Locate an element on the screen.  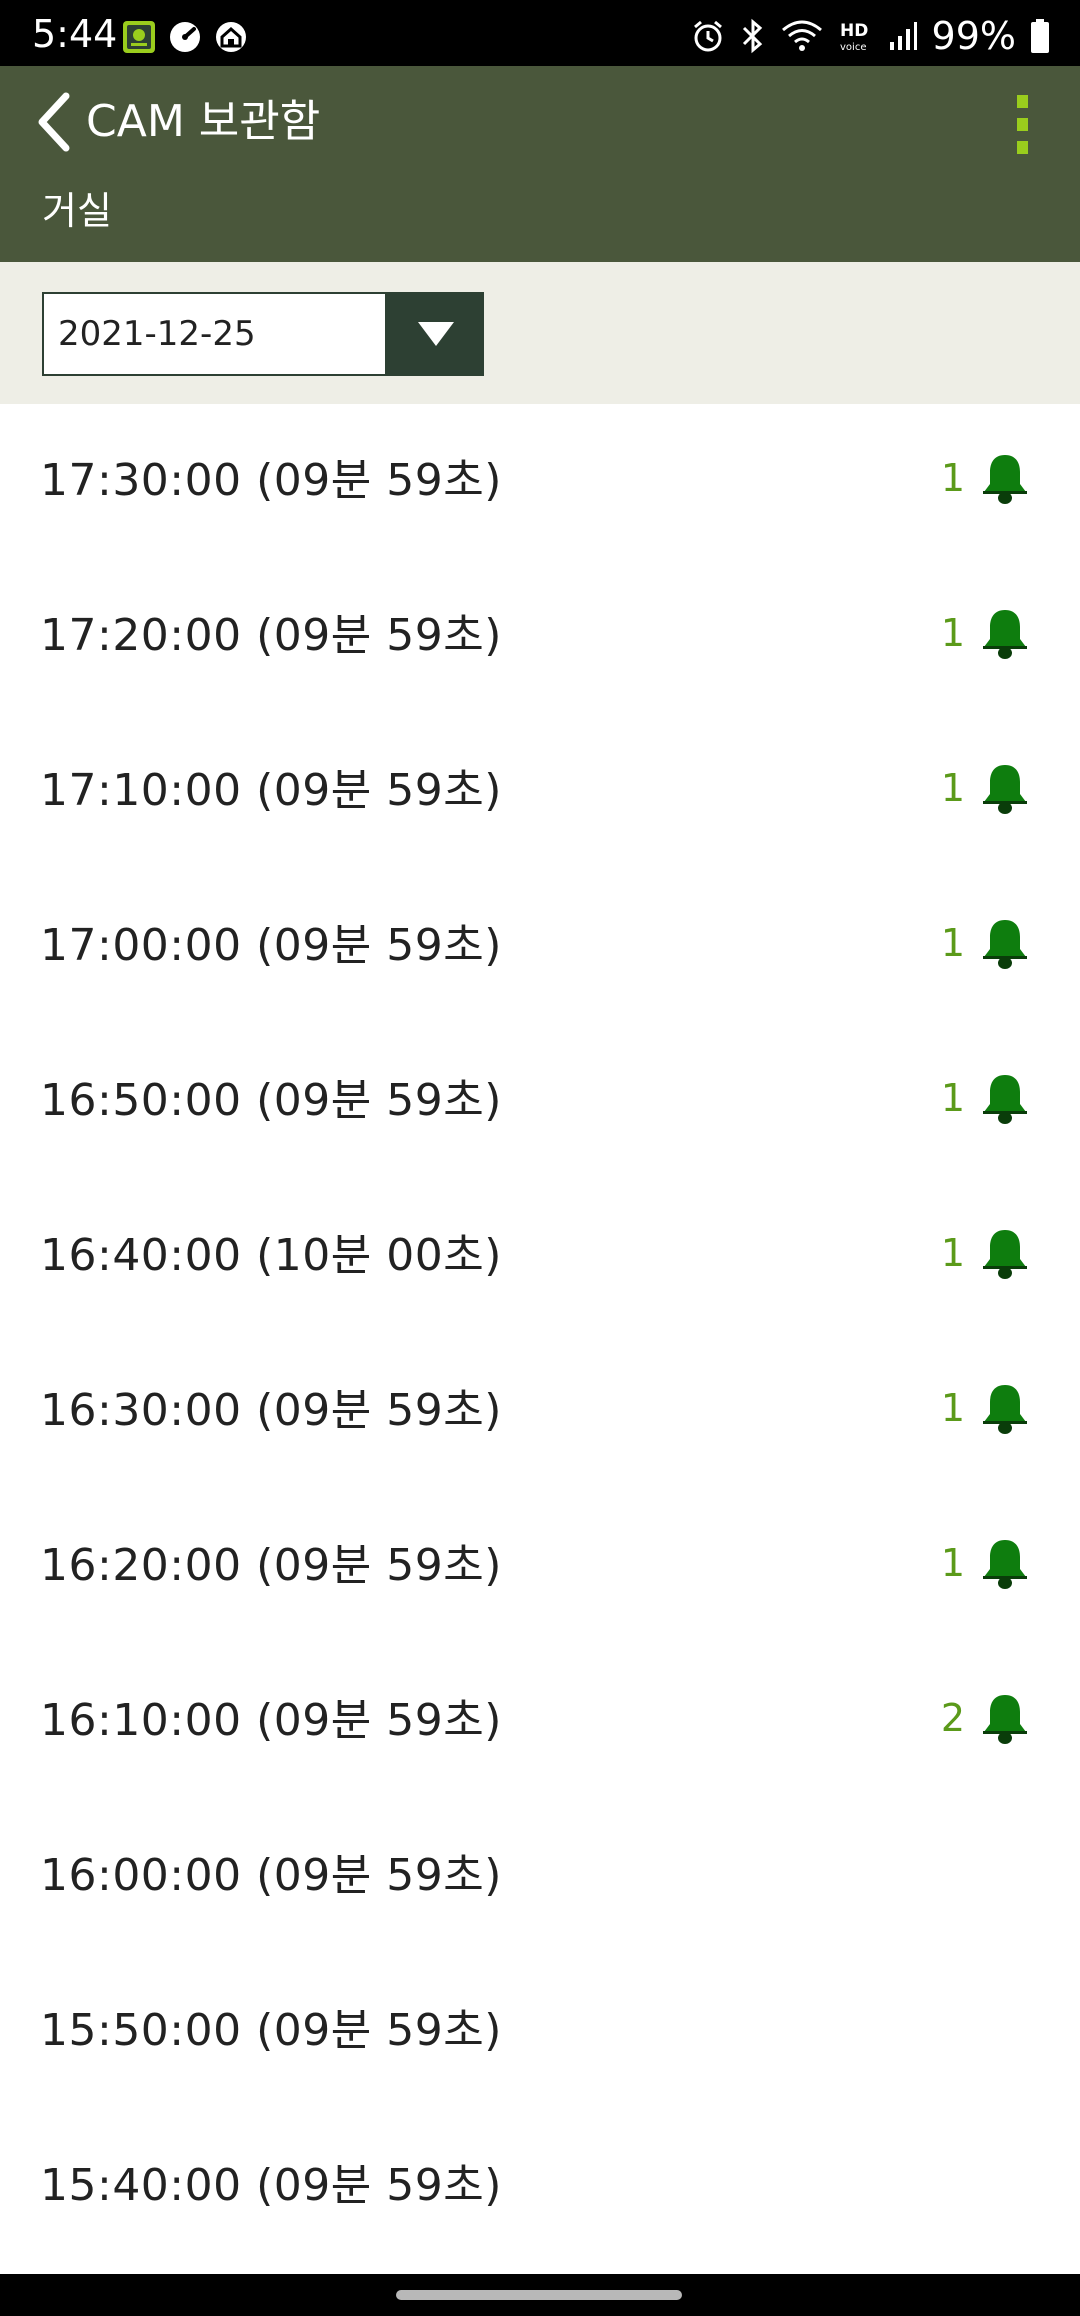
recording-time: 16:00:00 (09분 59초) is located at coordinates (271, 1875).